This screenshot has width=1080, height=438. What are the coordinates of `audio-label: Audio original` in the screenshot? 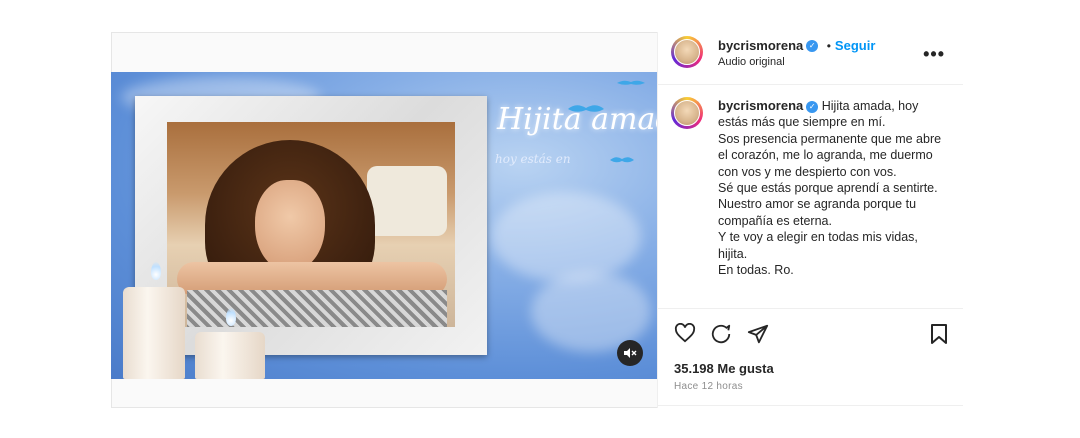 It's located at (751, 62).